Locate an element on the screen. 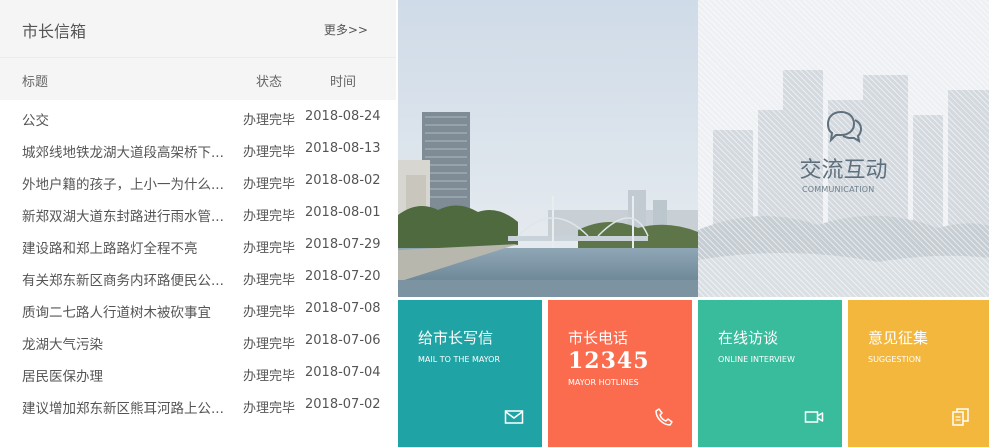  item-date: 2018-08-02 is located at coordinates (343, 180).